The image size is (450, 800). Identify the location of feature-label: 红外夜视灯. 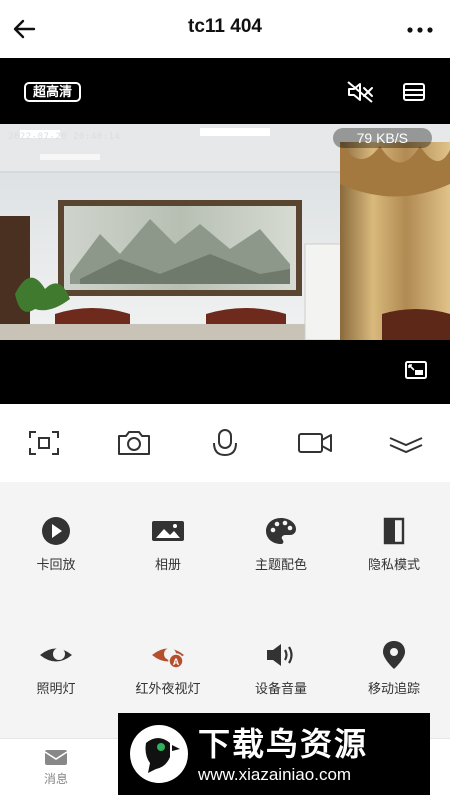
(168, 689).